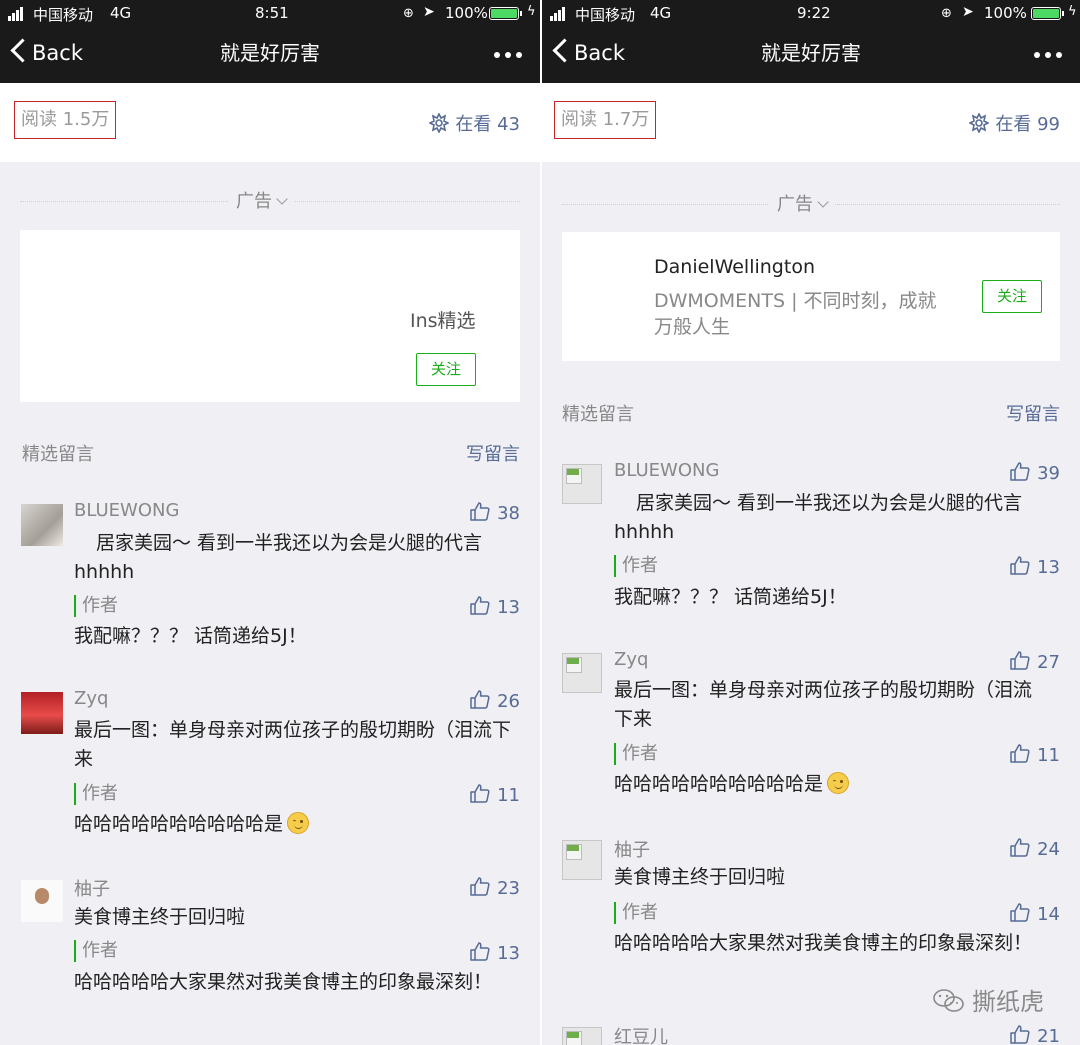 The width and height of the screenshot is (1080, 1045). I want to click on like-button: 39, so click(1034, 472).